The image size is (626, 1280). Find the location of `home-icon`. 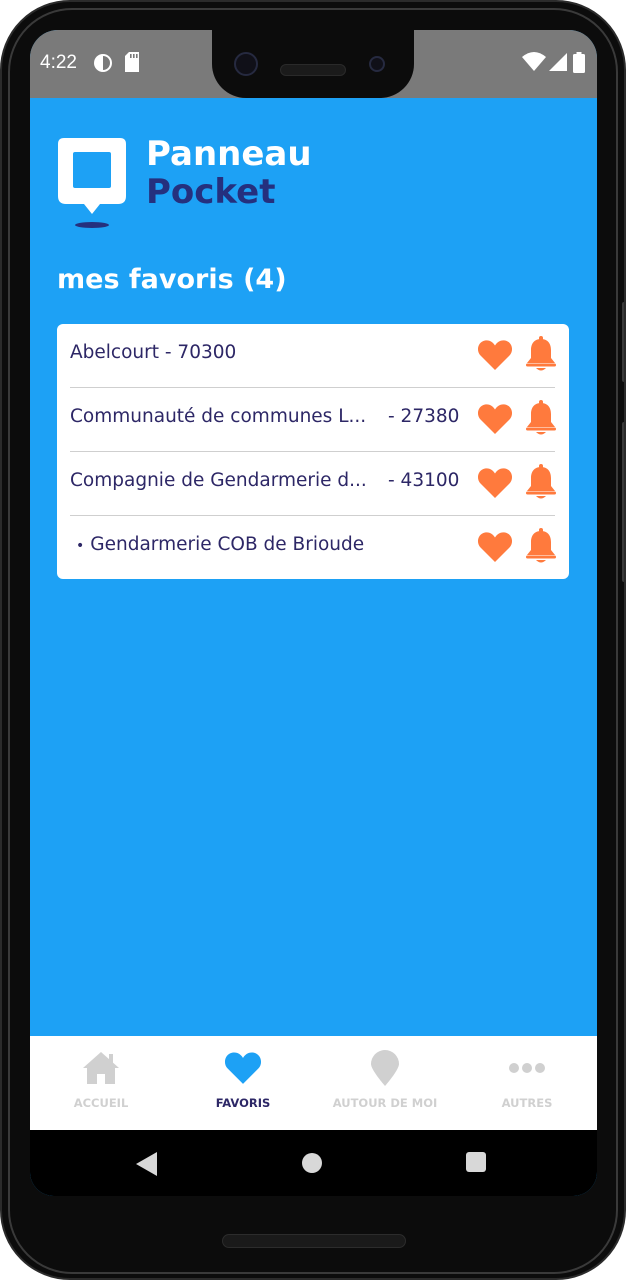

home-icon is located at coordinates (101, 1068).